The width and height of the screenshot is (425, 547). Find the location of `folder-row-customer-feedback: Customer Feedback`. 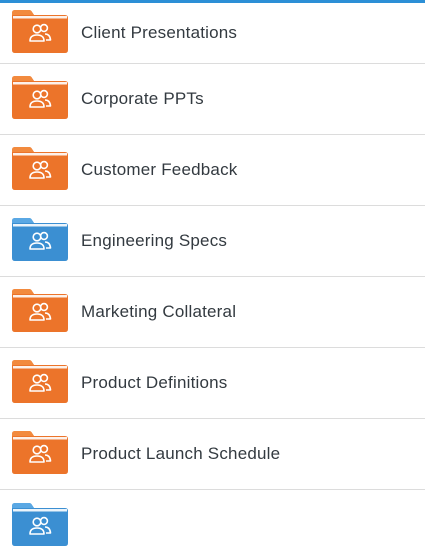

folder-row-customer-feedback: Customer Feedback is located at coordinates (212, 170).